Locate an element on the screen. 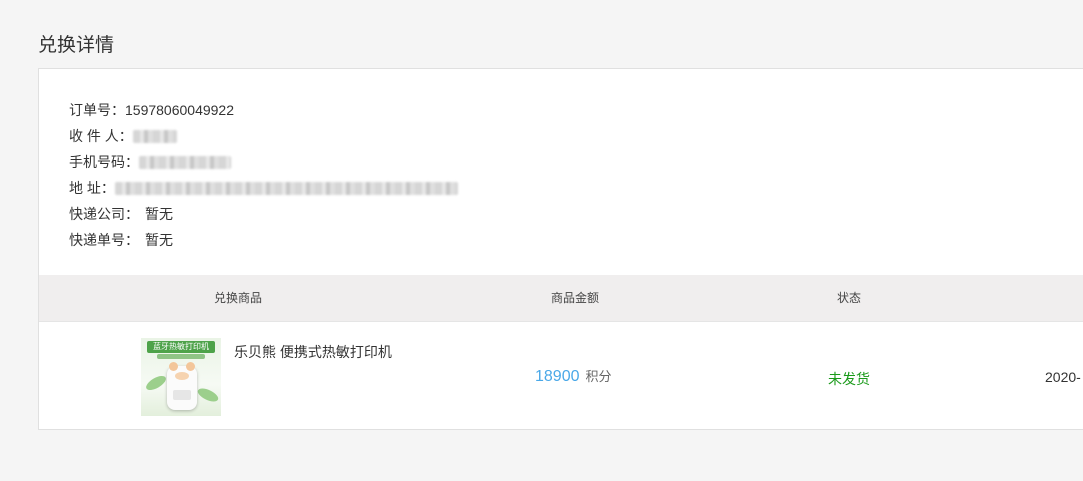 The height and width of the screenshot is (481, 1083). tracking-row: 快递单号： 暂无 is located at coordinates (263, 240).